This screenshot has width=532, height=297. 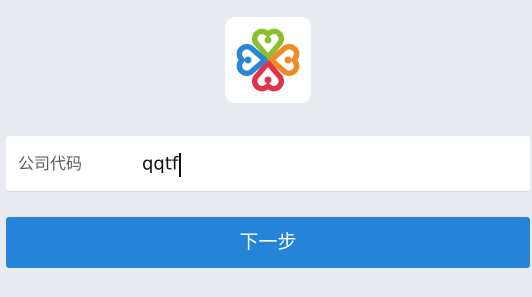 I want to click on company-code-label: 公司代码, so click(x=50, y=163).